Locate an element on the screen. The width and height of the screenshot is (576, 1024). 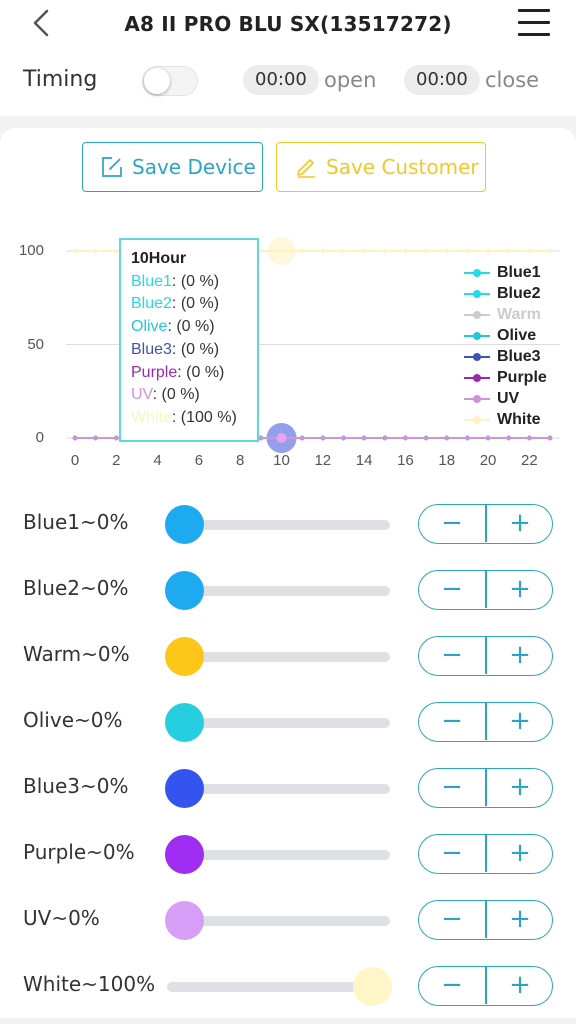
legend-item-olive: Olive is located at coordinates (520, 335).